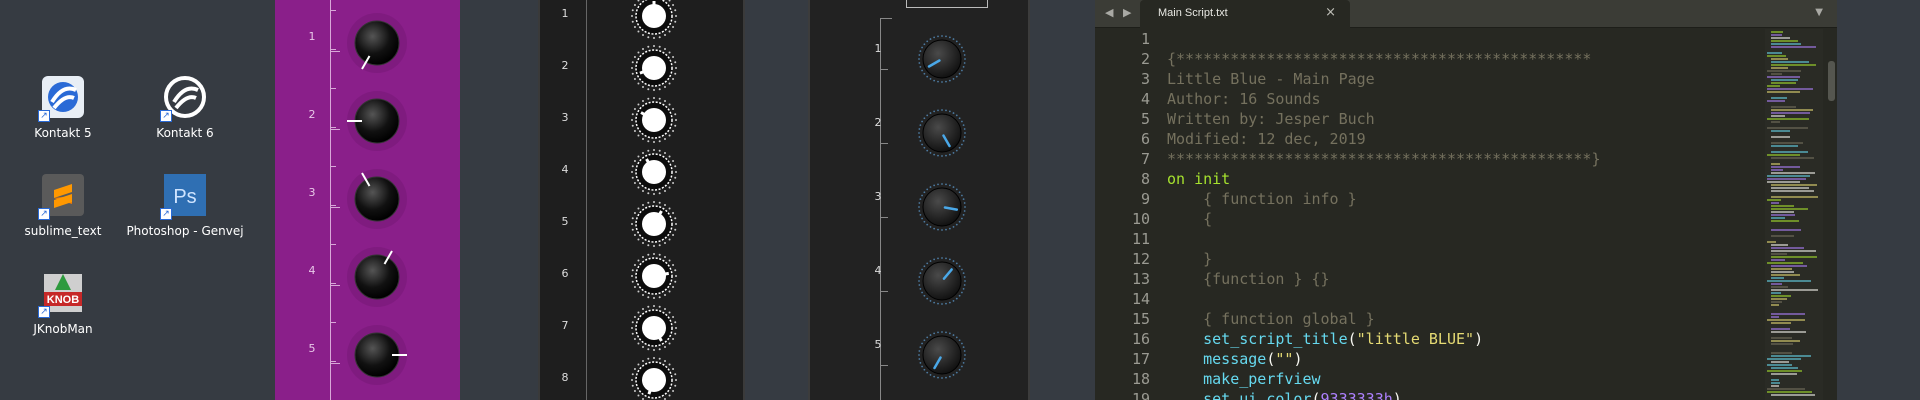 This screenshot has width=1920, height=400. What do you see at coordinates (1199, 179) in the screenshot?
I see `code-line: on init` at bounding box center [1199, 179].